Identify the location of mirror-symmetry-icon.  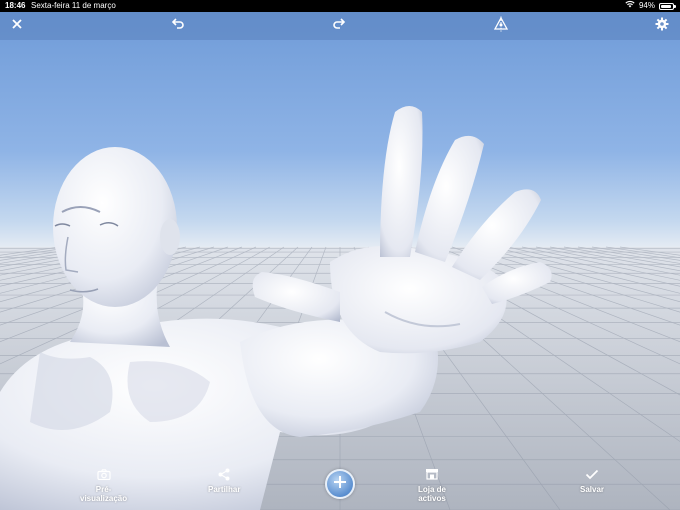
(501, 26).